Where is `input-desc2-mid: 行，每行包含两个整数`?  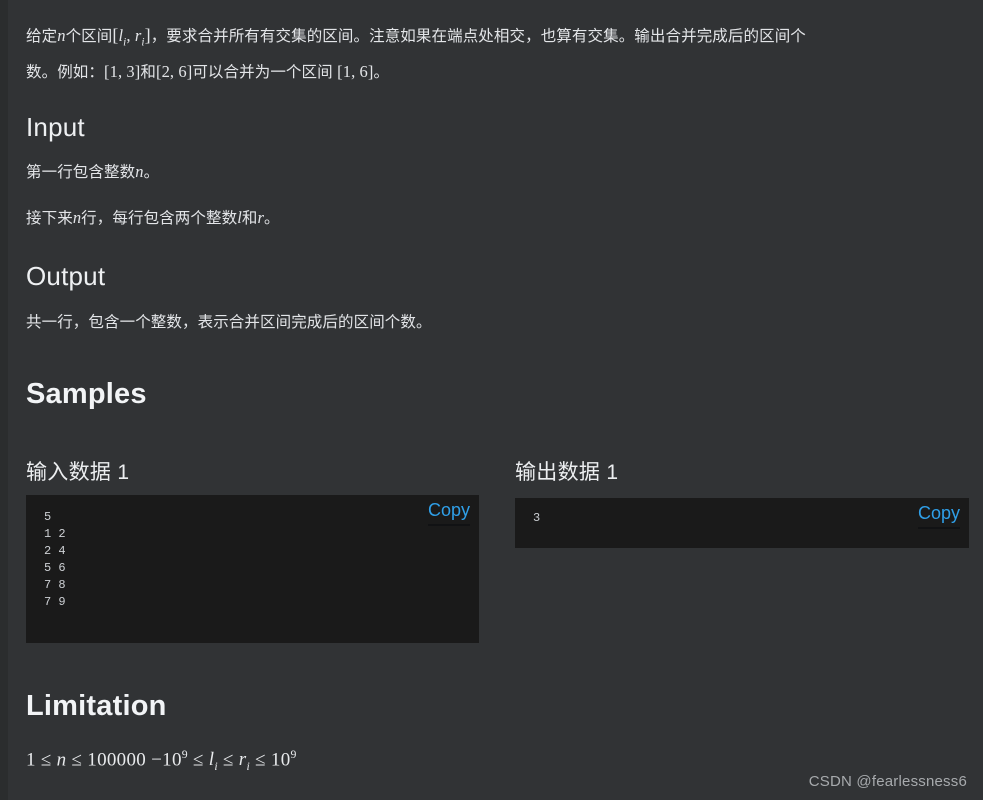
input-desc2-mid: 行，每行包含两个整数 is located at coordinates (159, 218).